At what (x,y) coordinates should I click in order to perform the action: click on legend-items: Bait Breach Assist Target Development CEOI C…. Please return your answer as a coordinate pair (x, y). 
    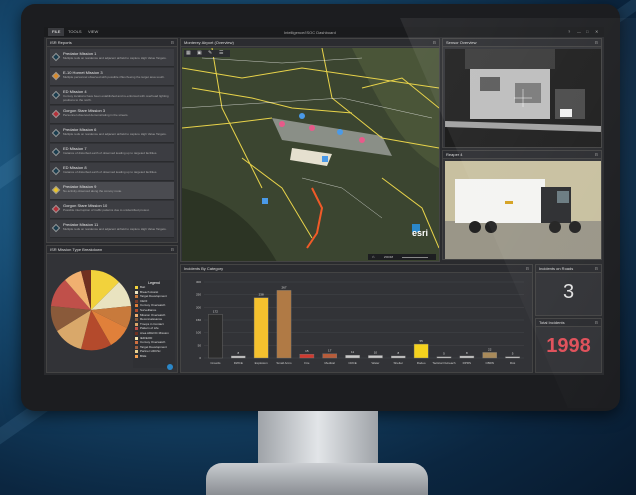
    Looking at the image, I should click on (154, 322).